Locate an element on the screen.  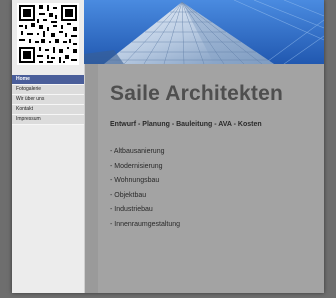
list-item: - Innenraumgestaltung is located at coordinates (145, 224).